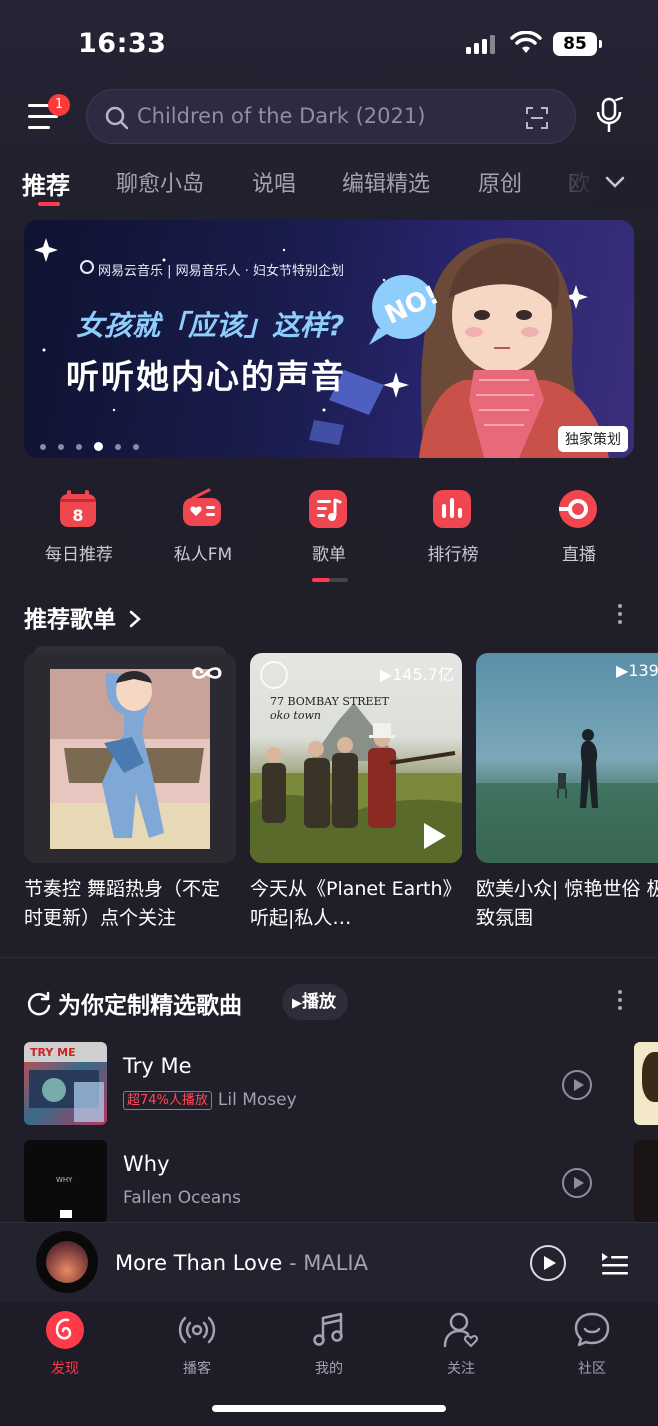 The image size is (658, 1426). Describe the element at coordinates (324, 1182) in the screenshot. I see `song-row: WHY Why Fallen Oceans` at that location.